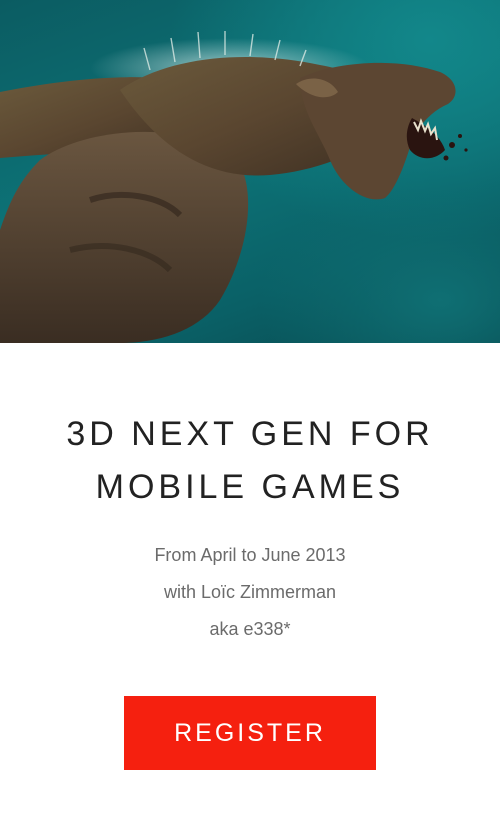 This screenshot has height=835, width=500. What do you see at coordinates (250, 555) in the screenshot?
I see `course-dates: From April to June 2013` at bounding box center [250, 555].